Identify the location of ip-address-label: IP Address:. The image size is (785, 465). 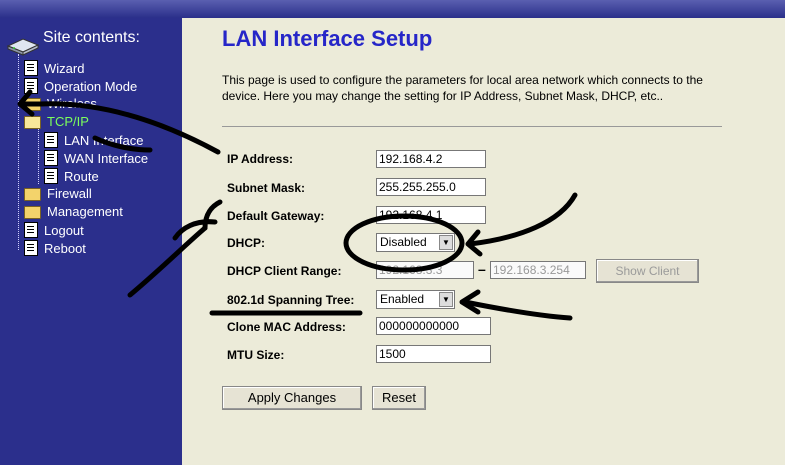
(260, 159).